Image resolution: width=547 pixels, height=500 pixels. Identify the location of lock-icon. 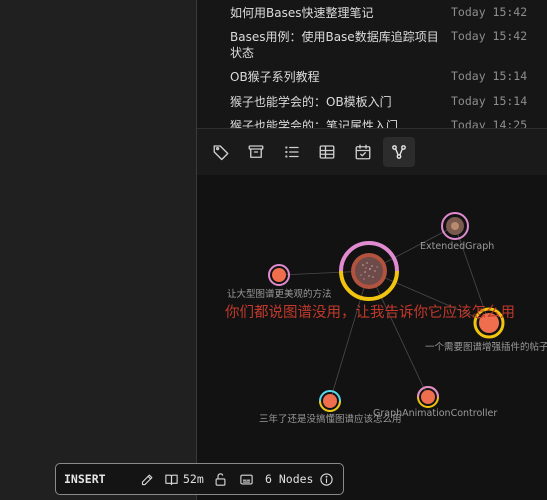
(220, 479).